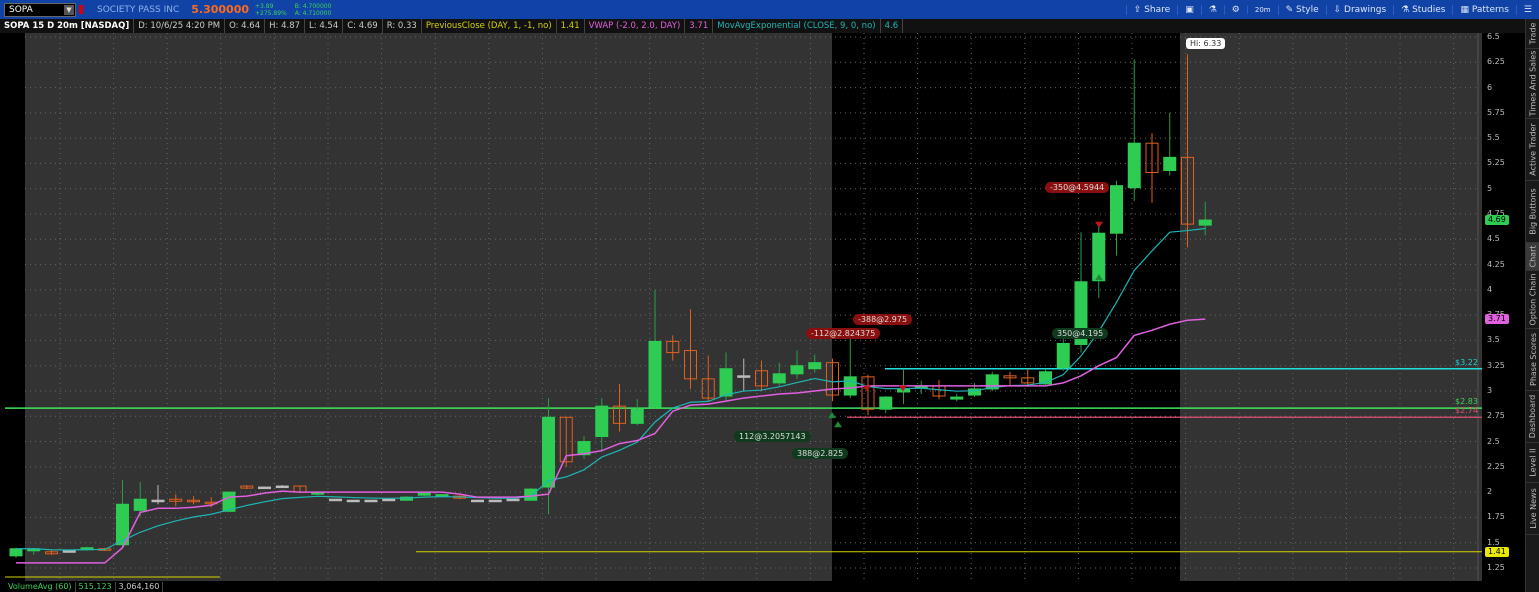 This screenshot has height=592, width=1539. Describe the element at coordinates (1483, 9) in the screenshot. I see `patterns-button: ▦ Patterns` at that location.